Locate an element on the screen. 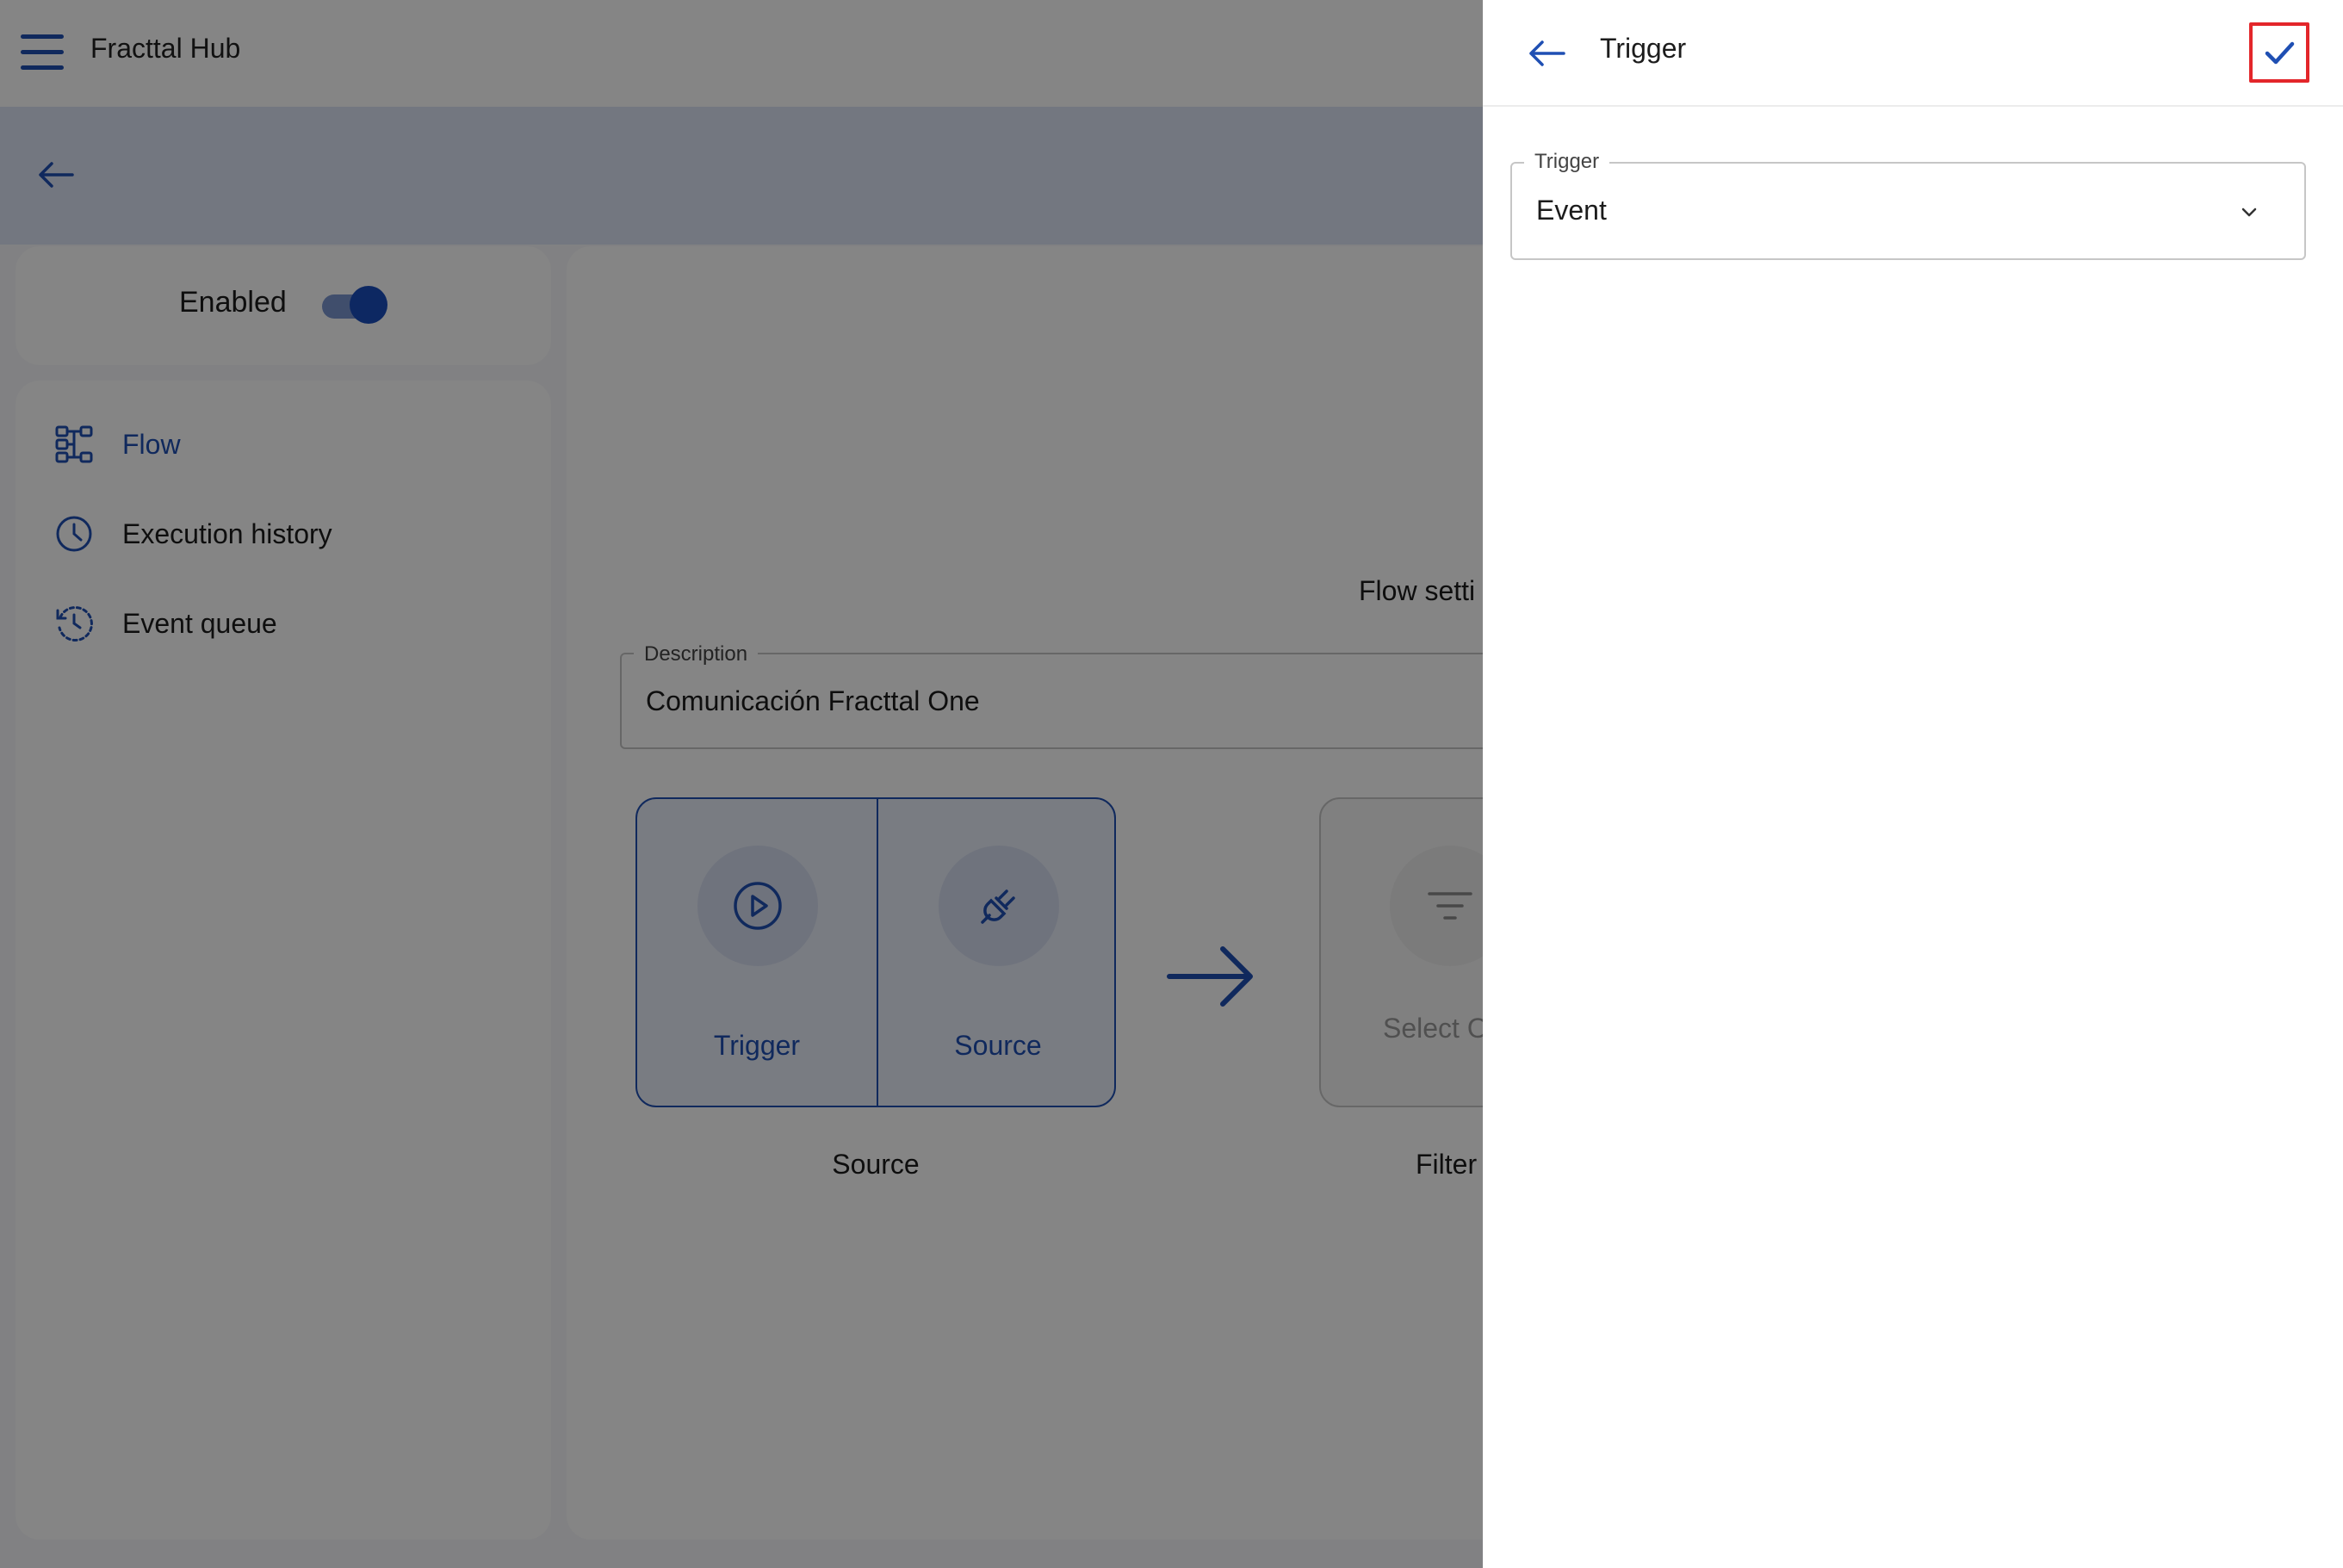 Image resolution: width=2343 pixels, height=1568 pixels. drawer-header: Trigger is located at coordinates (1913, 53).